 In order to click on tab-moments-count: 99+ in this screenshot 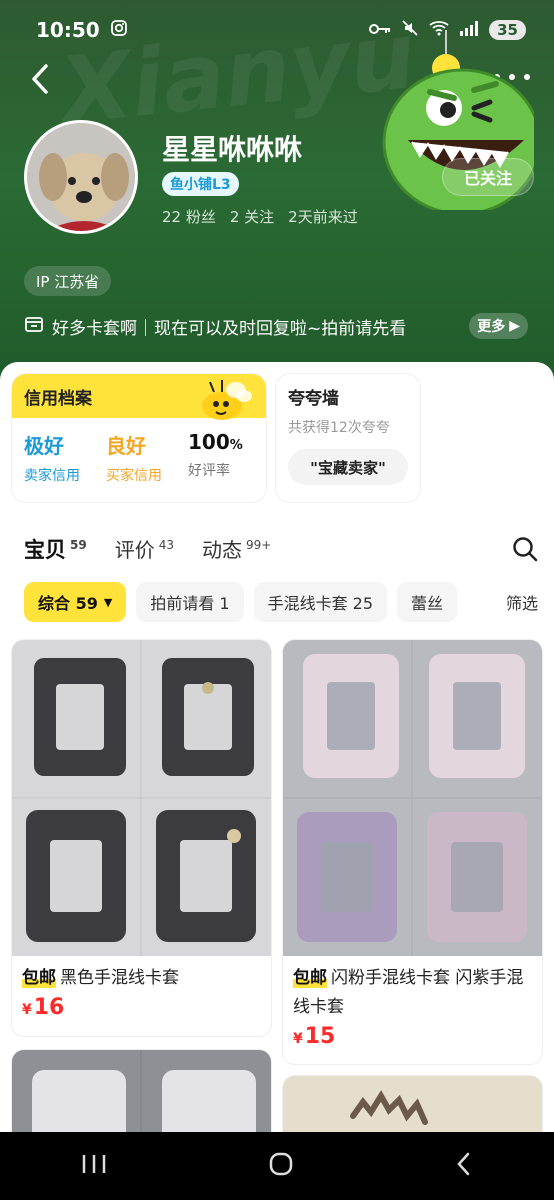, I will do `click(258, 545)`.